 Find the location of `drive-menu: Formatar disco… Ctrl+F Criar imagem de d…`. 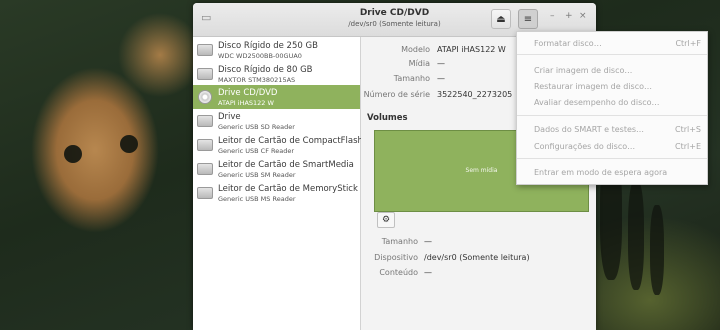

drive-menu: Formatar disco… Ctrl+F Criar imagem de d… is located at coordinates (612, 108).